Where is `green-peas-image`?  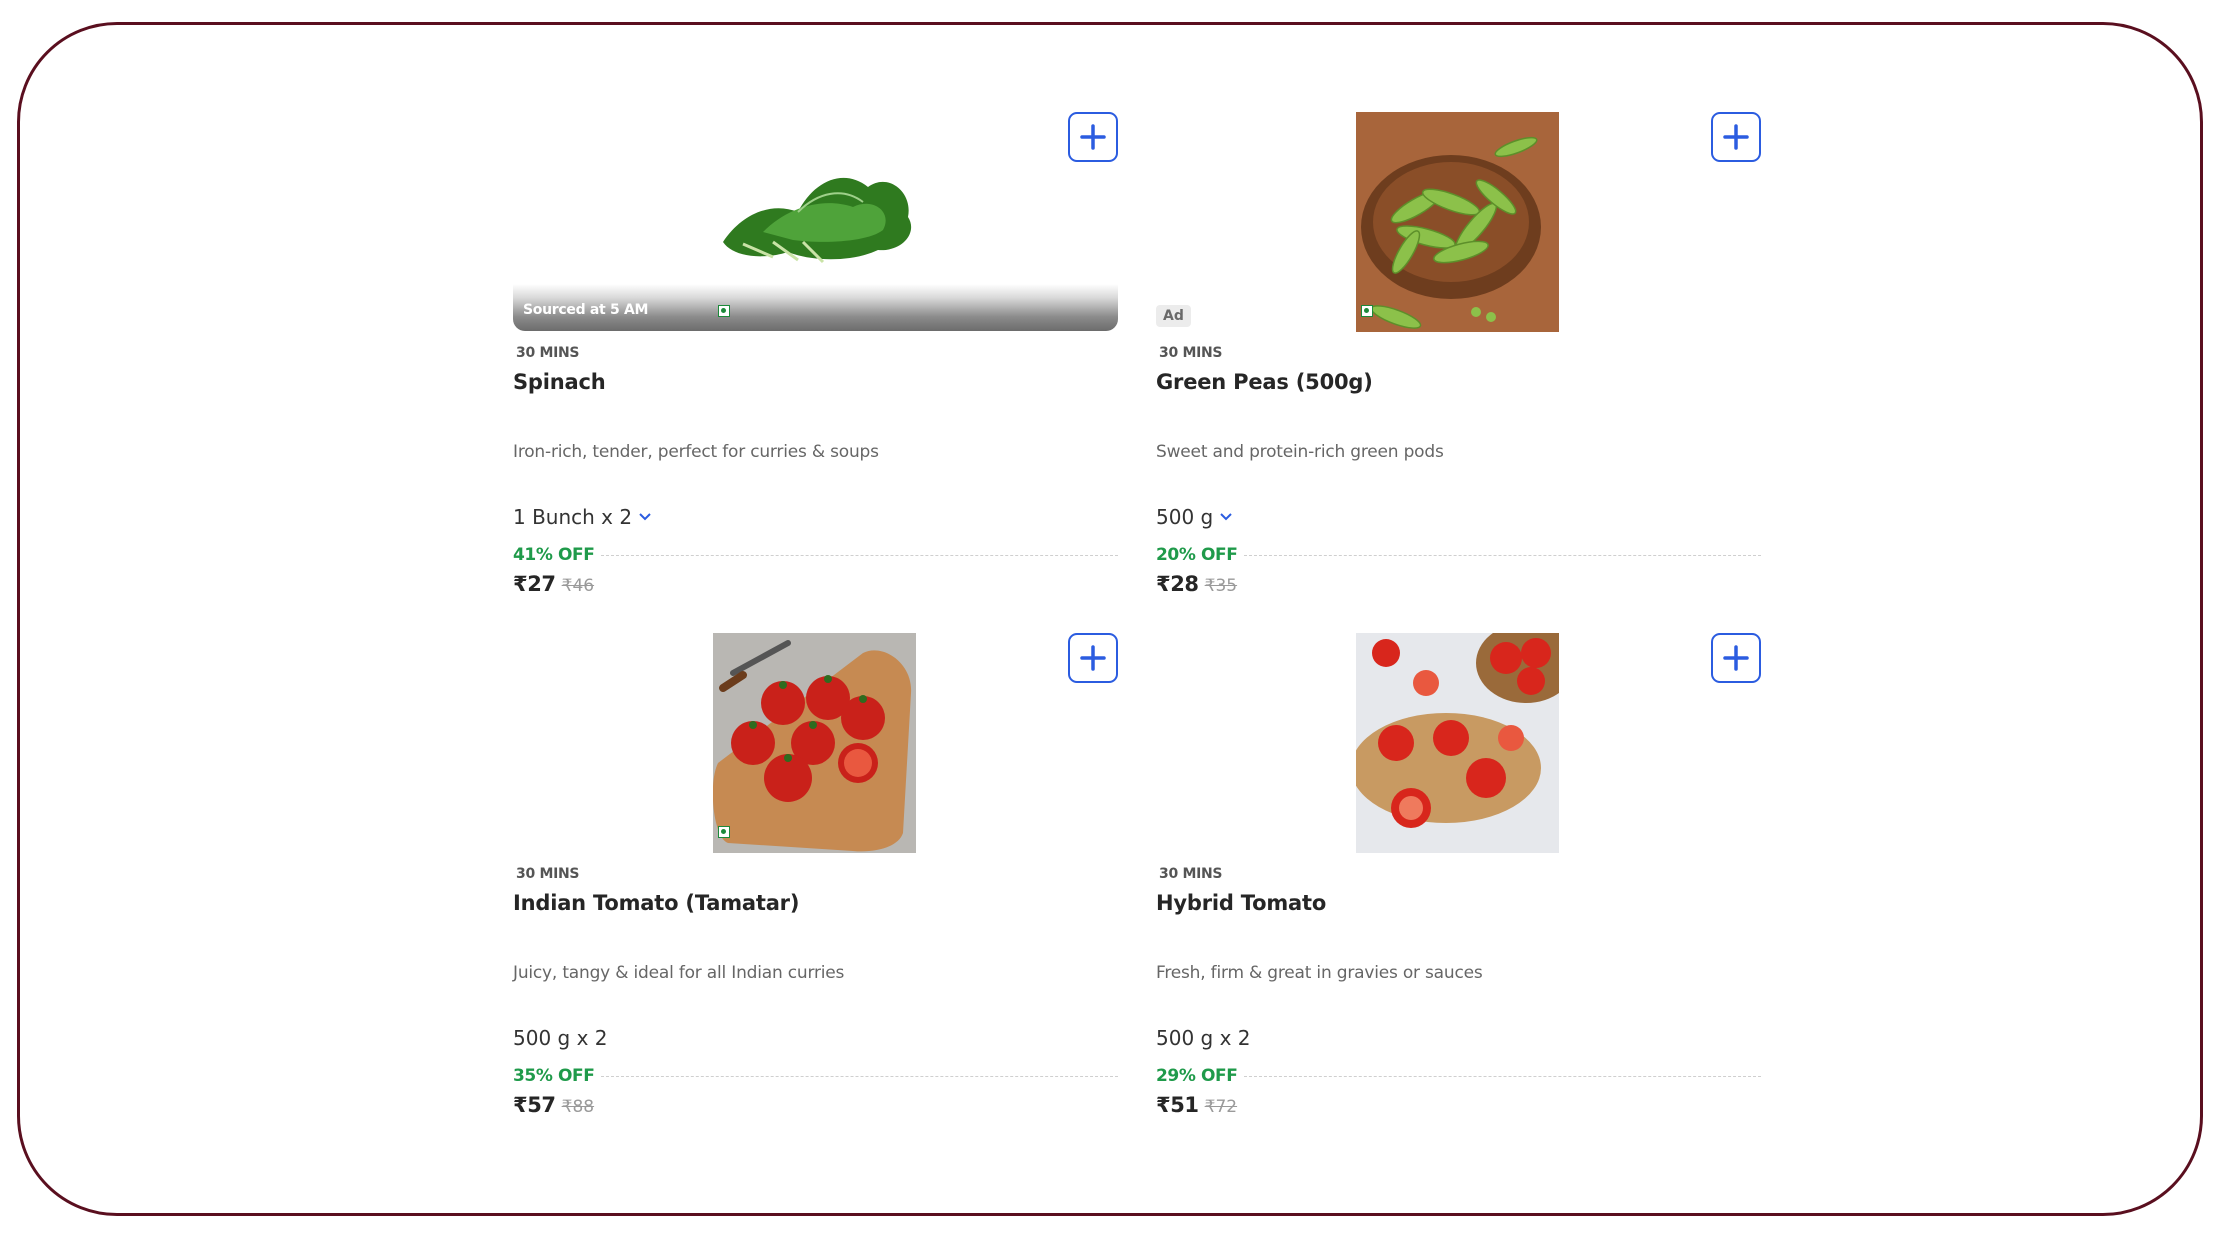 green-peas-image is located at coordinates (1457, 222).